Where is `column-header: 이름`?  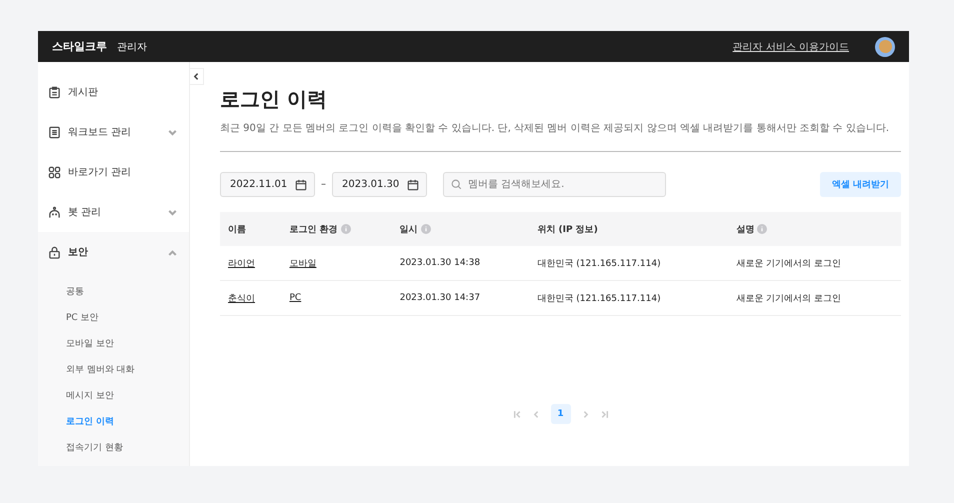
column-header: 이름 is located at coordinates (237, 230).